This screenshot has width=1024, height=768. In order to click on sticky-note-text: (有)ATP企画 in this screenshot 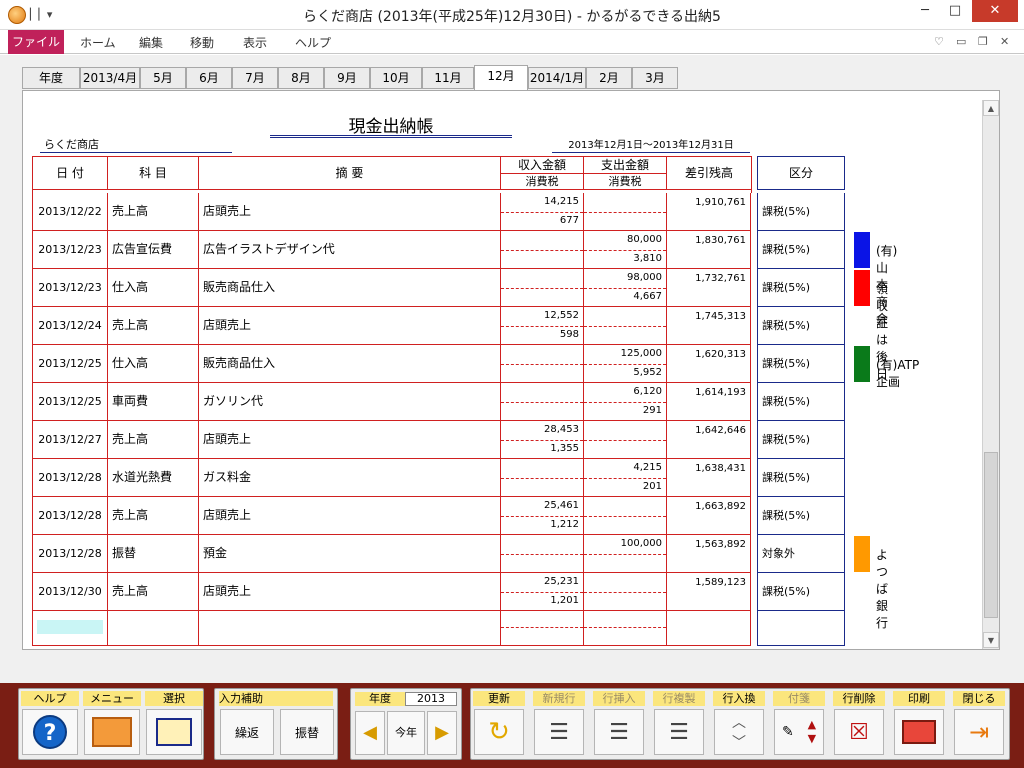, I will do `click(897, 373)`.